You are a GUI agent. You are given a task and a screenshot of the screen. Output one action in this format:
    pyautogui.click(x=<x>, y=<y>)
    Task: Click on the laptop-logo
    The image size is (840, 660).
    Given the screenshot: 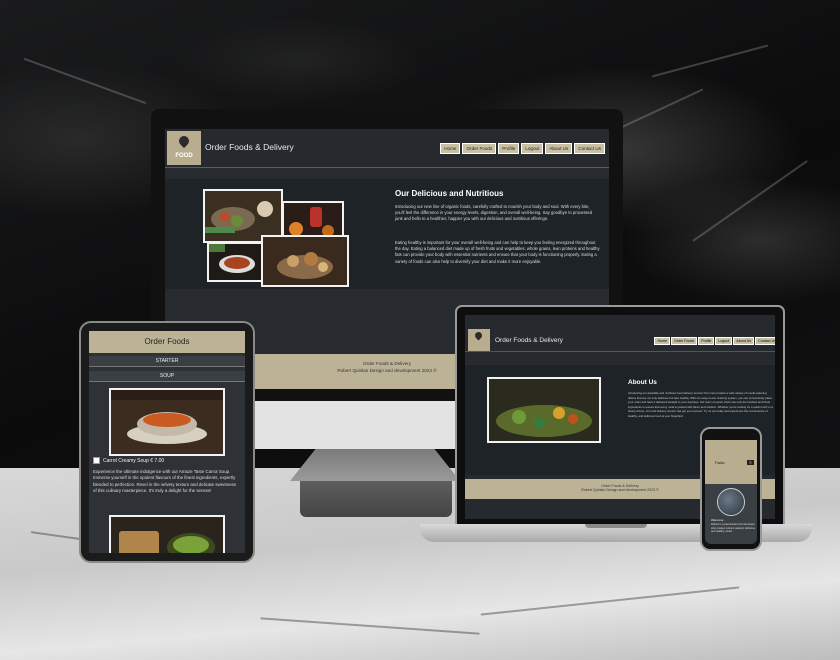 What is the action you would take?
    pyautogui.click(x=479, y=340)
    